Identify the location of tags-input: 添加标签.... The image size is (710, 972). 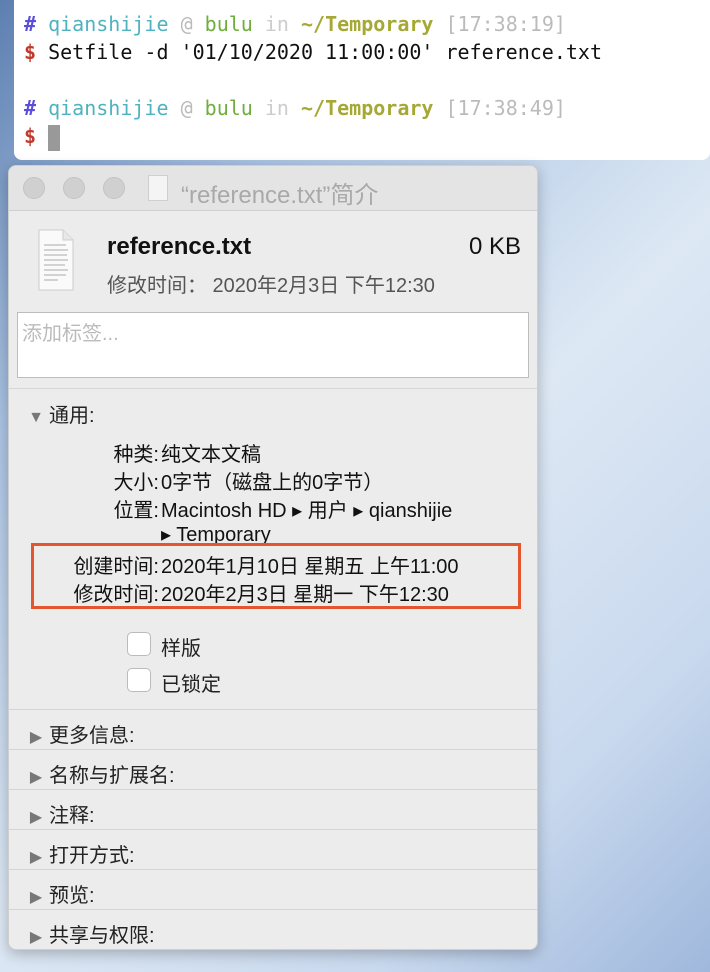
(273, 345).